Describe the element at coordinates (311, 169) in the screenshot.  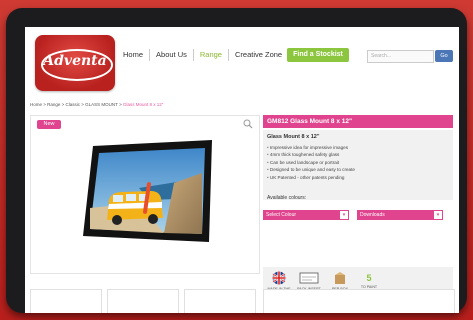
I see `feature-item: Designed to be unique and easy to create` at that location.